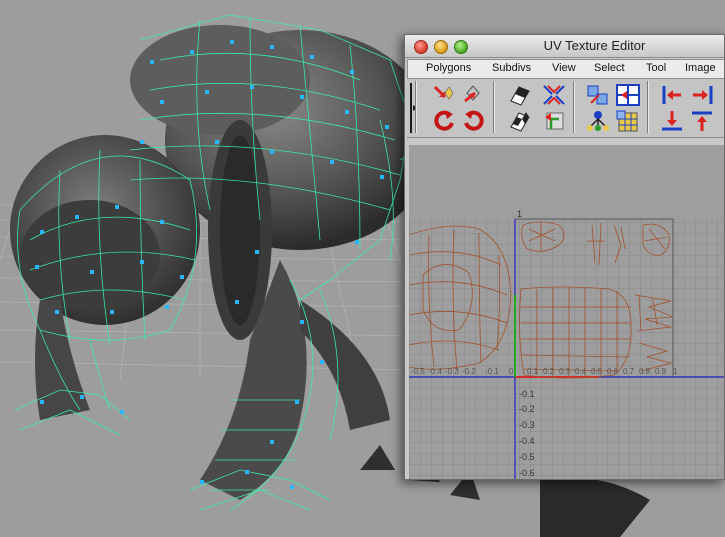  What do you see at coordinates (645, 371) in the screenshot?
I see `uv-label-u-13: 0.8` at bounding box center [645, 371].